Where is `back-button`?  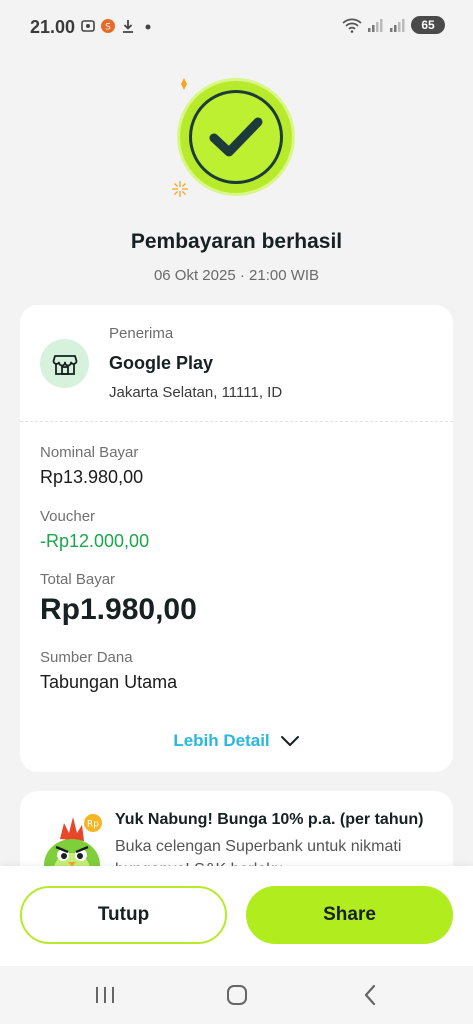 back-button is located at coordinates (370, 995).